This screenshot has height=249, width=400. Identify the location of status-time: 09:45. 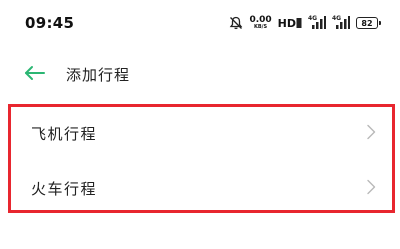
(50, 23).